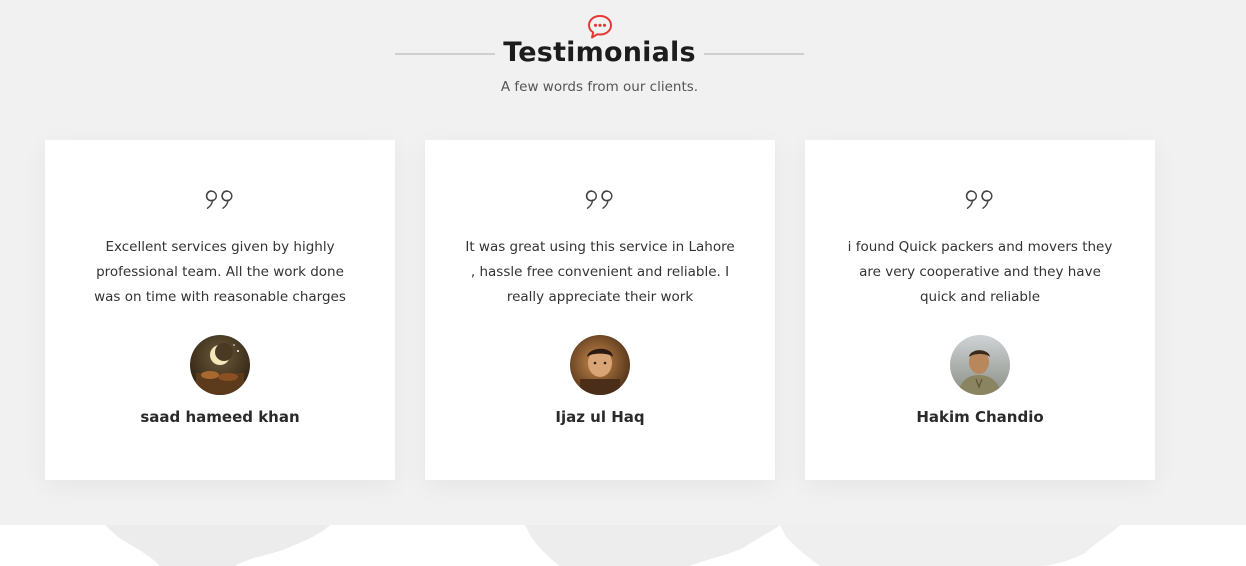  Describe the element at coordinates (599, 87) in the screenshot. I see `section-subtitle: A few words from our clients.` at that location.